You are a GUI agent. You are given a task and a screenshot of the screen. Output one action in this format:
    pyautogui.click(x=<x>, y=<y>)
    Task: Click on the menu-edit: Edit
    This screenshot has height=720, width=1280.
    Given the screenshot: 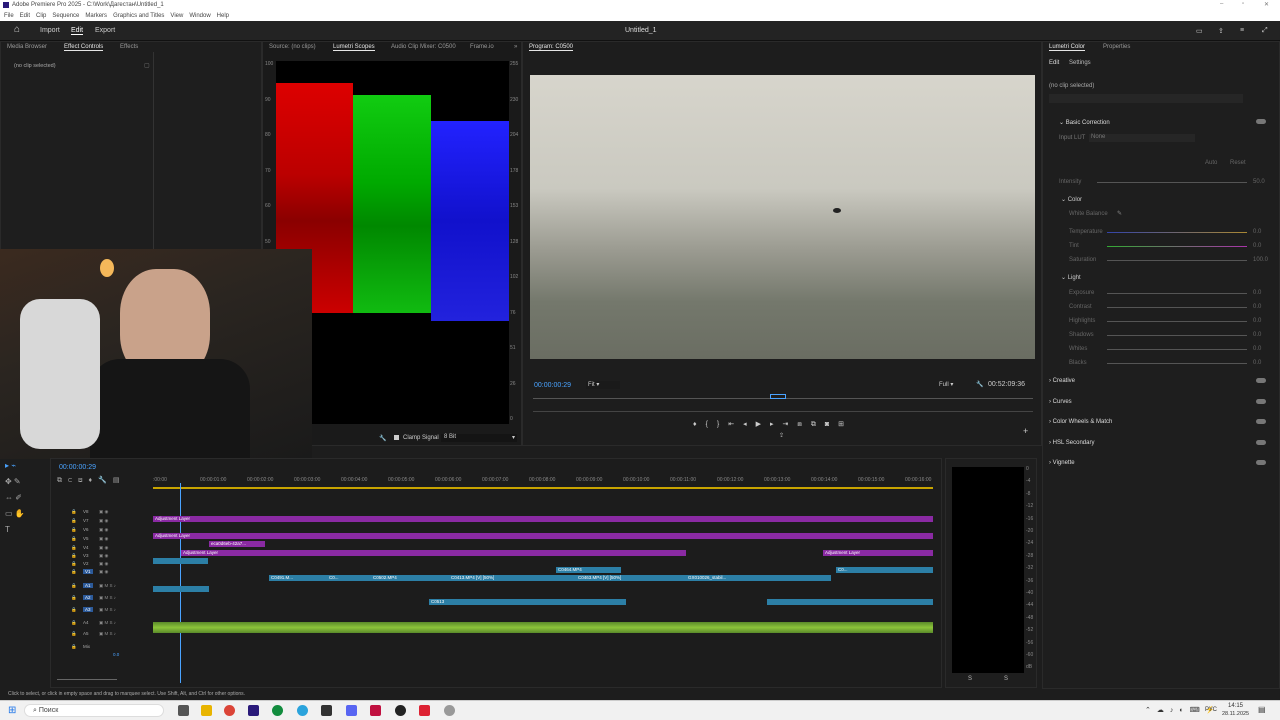 What is the action you would take?
    pyautogui.click(x=25, y=16)
    